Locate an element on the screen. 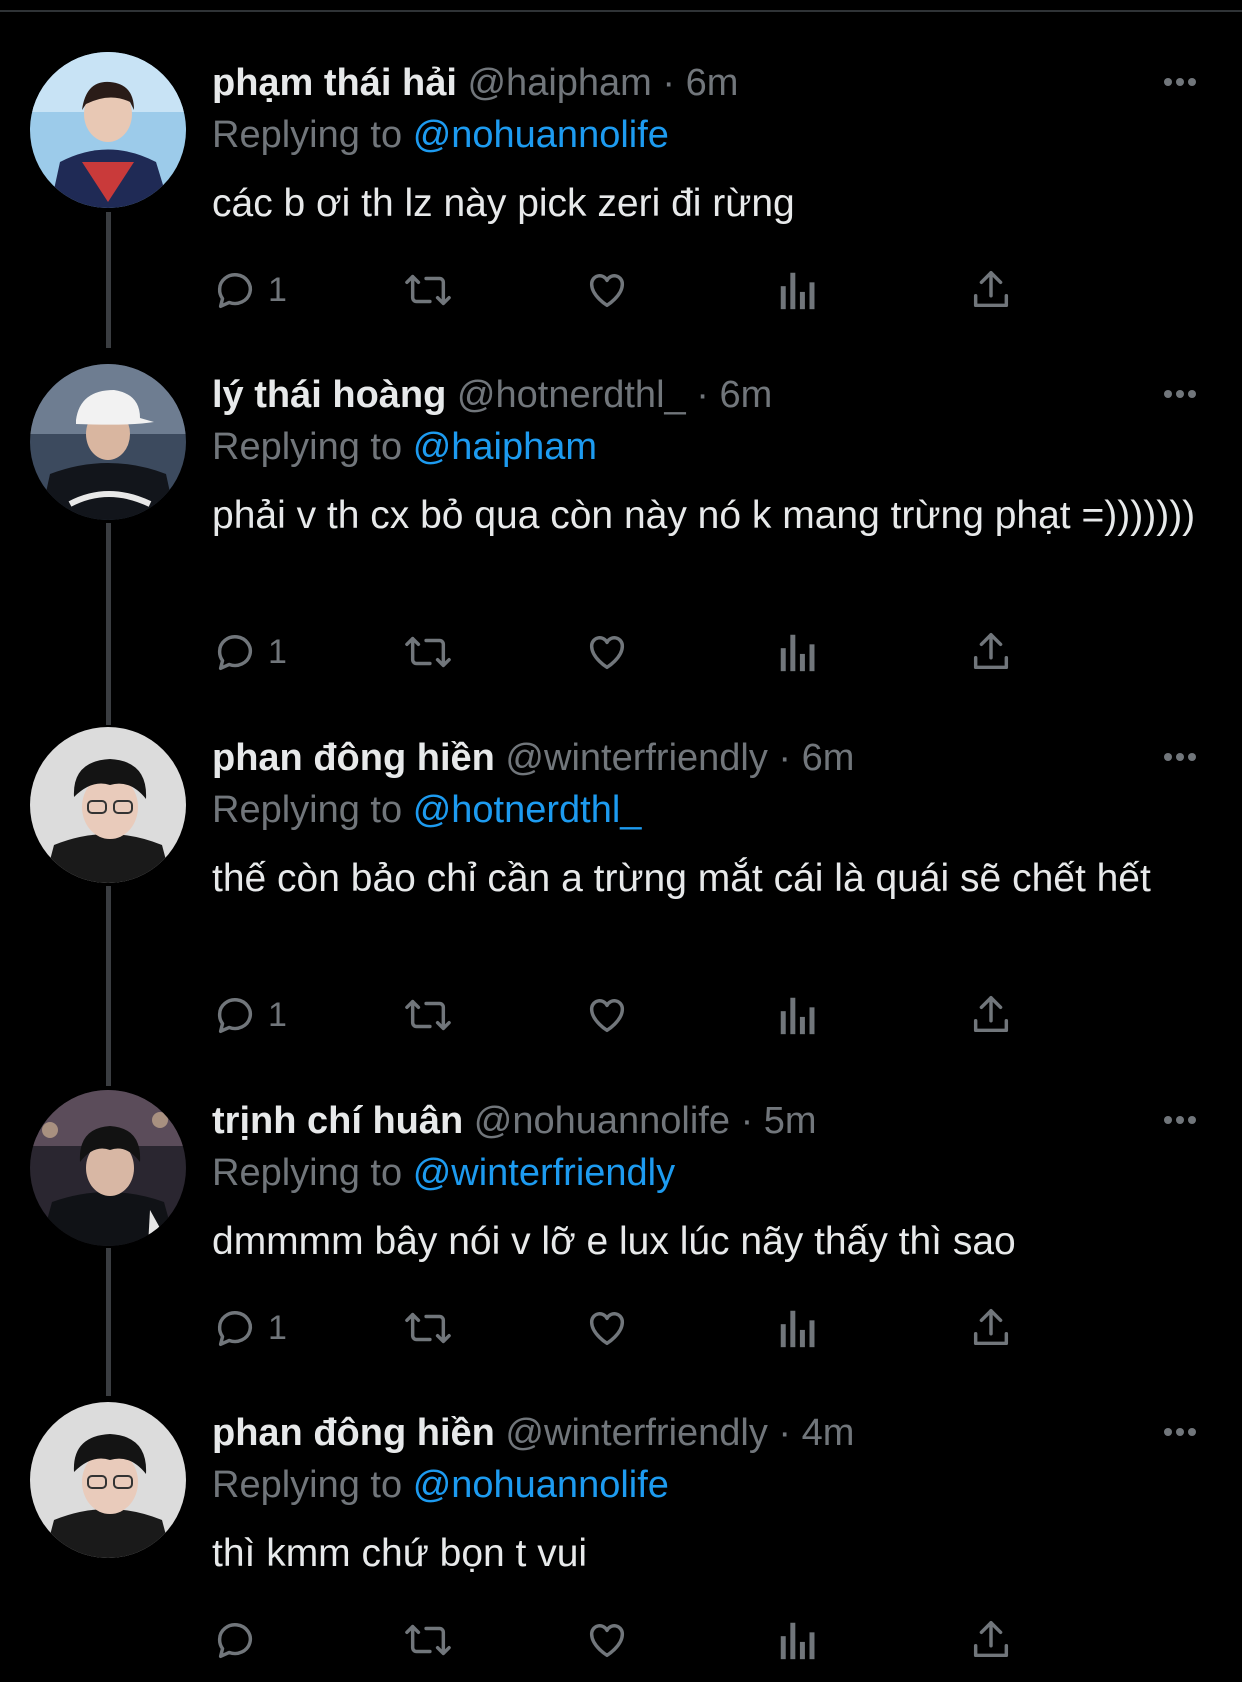  tweet-header: lý thái hoàng @hotnerdthl_ · 6m is located at coordinates (492, 395).